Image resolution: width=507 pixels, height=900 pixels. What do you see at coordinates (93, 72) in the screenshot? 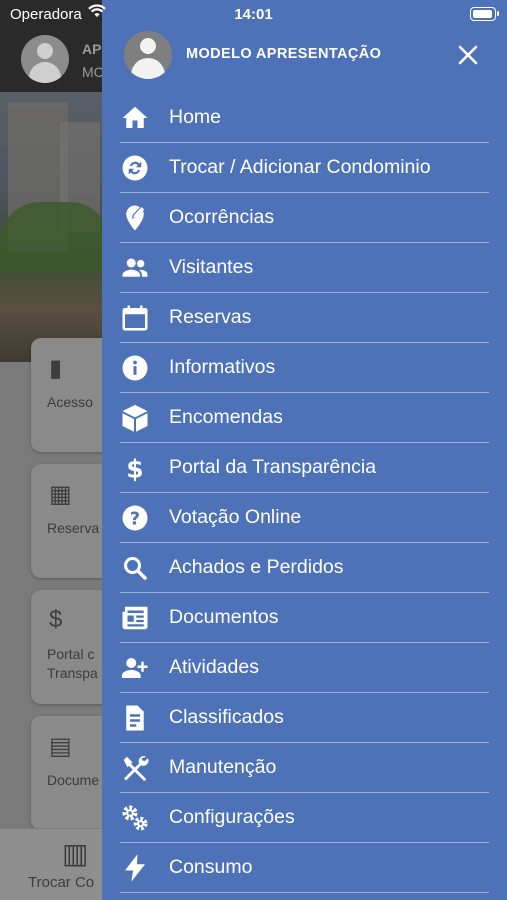
I see `header-subtitle: MC` at bounding box center [93, 72].